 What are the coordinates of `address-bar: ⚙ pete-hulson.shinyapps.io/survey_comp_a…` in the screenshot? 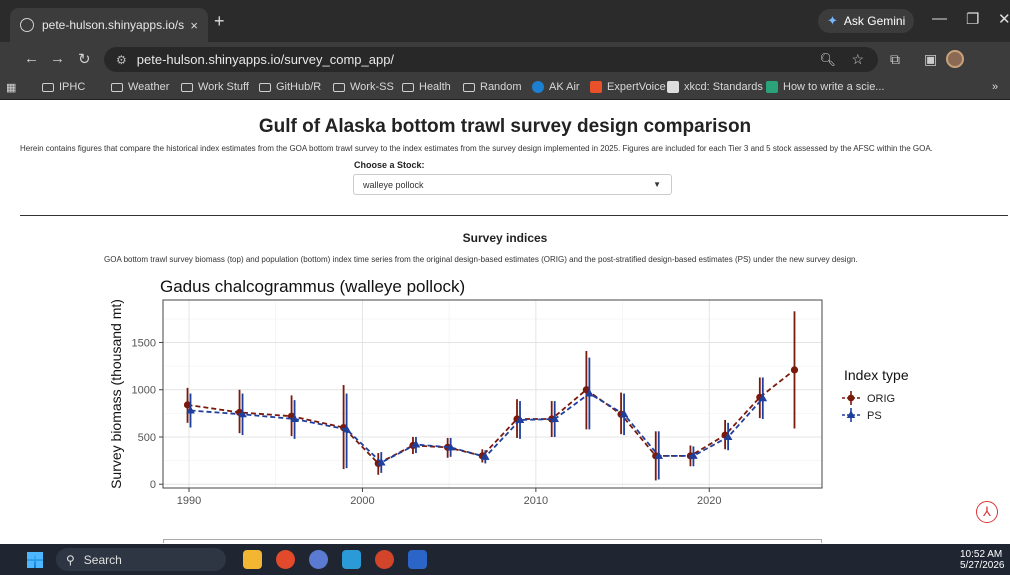 It's located at (491, 59).